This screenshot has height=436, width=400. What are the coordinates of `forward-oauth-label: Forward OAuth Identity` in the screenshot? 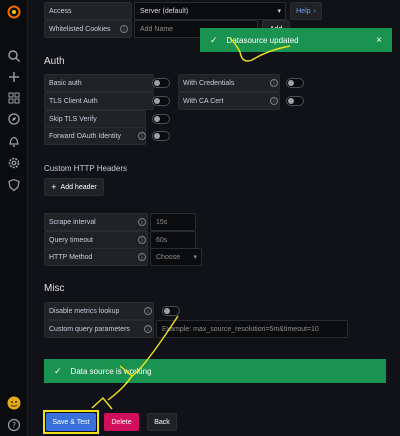 It's located at (95, 136).